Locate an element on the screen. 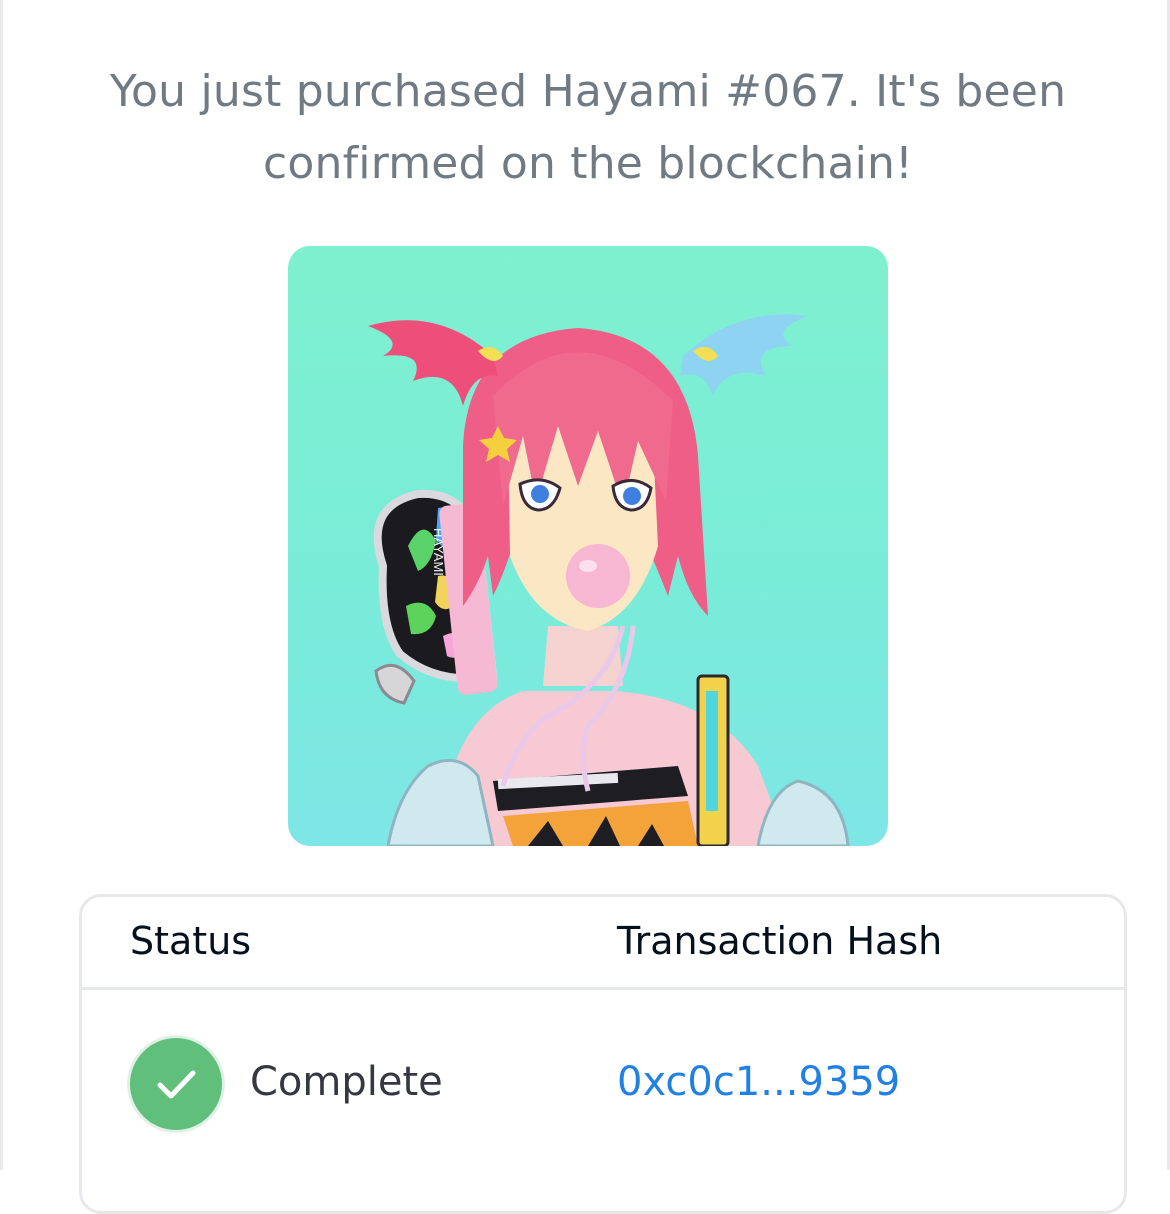 Image resolution: width=1170 pixels, height=1214 pixels. check-icon is located at coordinates (176, 1084).